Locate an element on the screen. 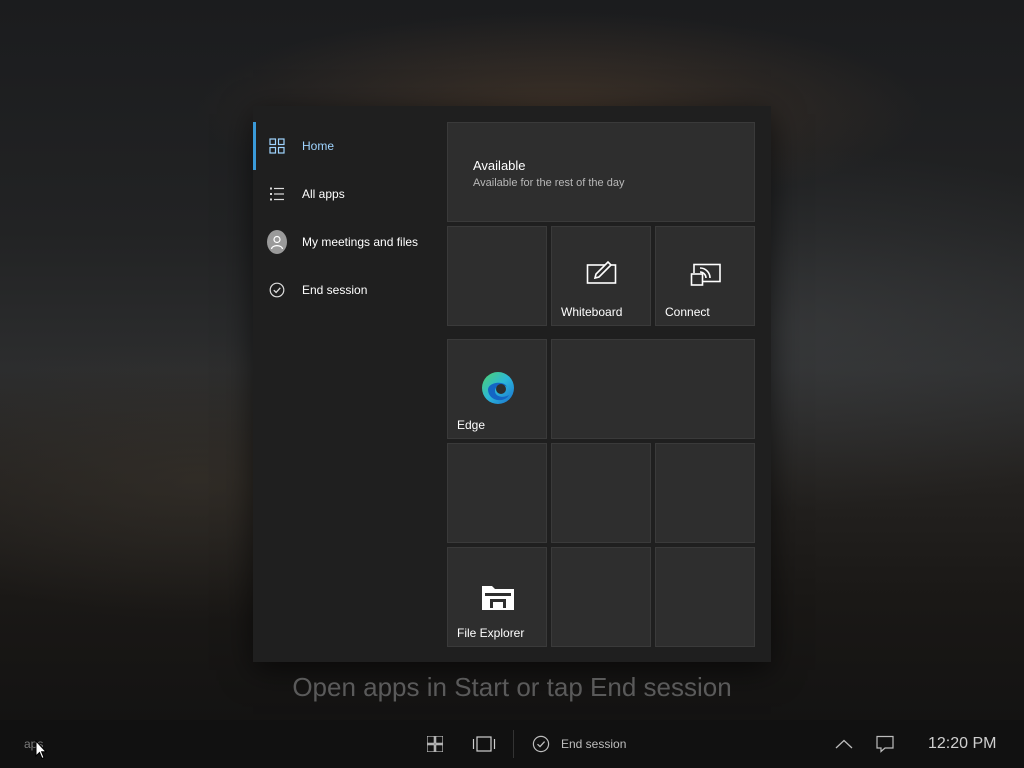 The width and height of the screenshot is (1024, 768). tile-label: Edge is located at coordinates (471, 425).